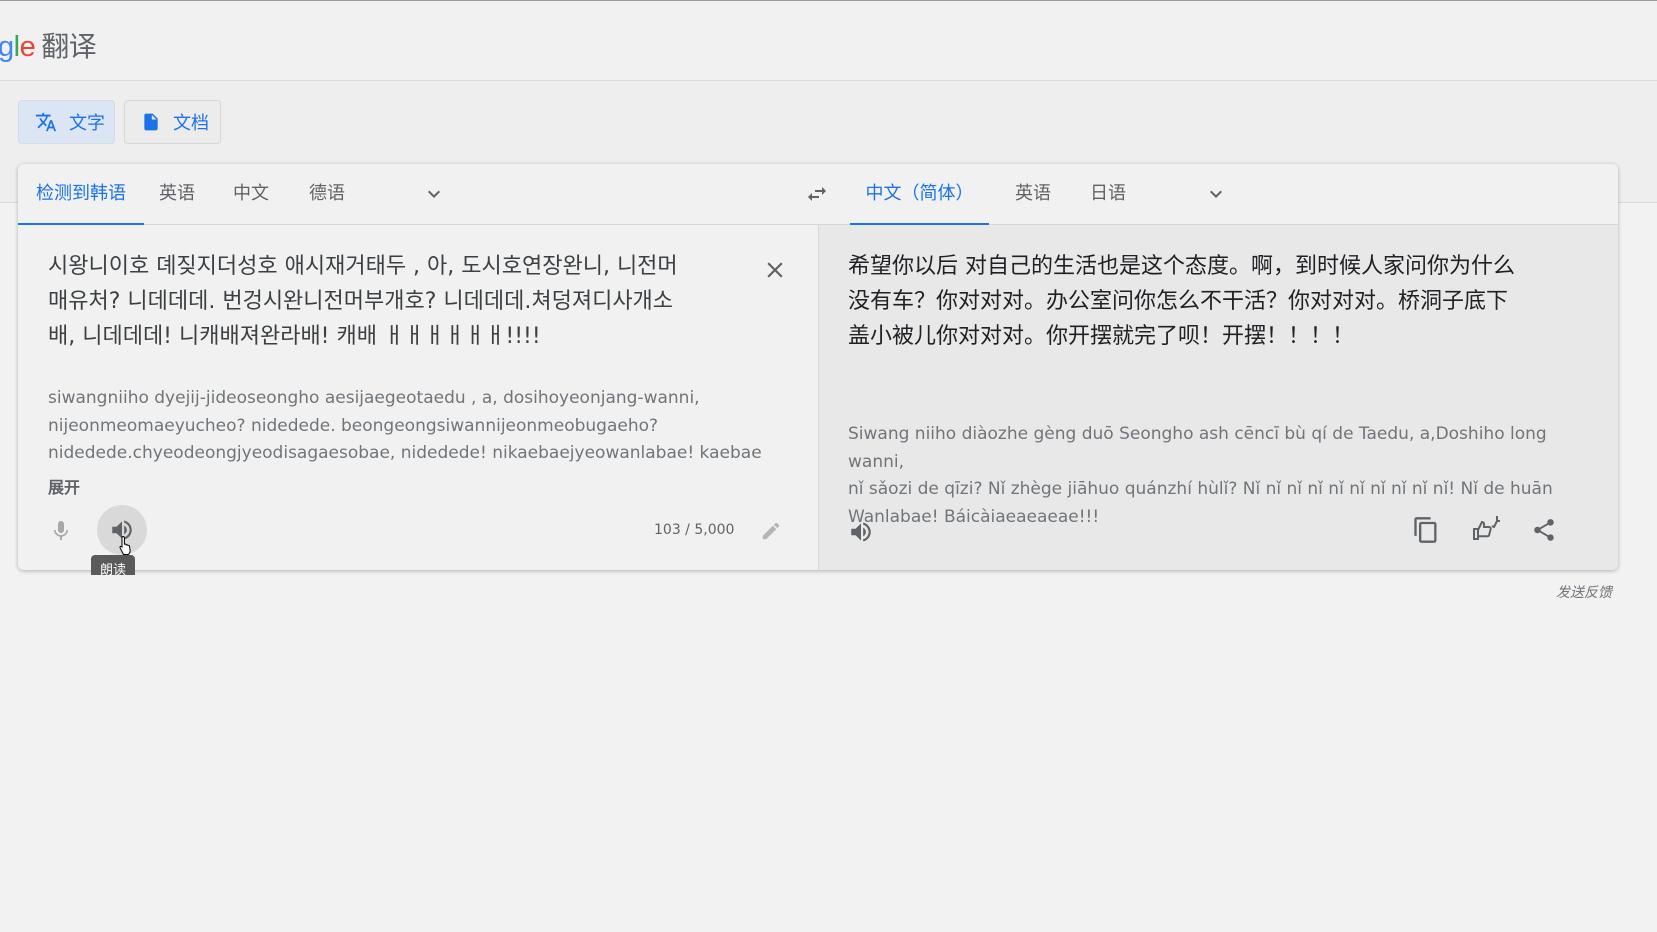 This screenshot has height=932, width=1657. What do you see at coordinates (919, 194) in the screenshot?
I see `target-lang-chinese-simplified: 中文（简体）` at bounding box center [919, 194].